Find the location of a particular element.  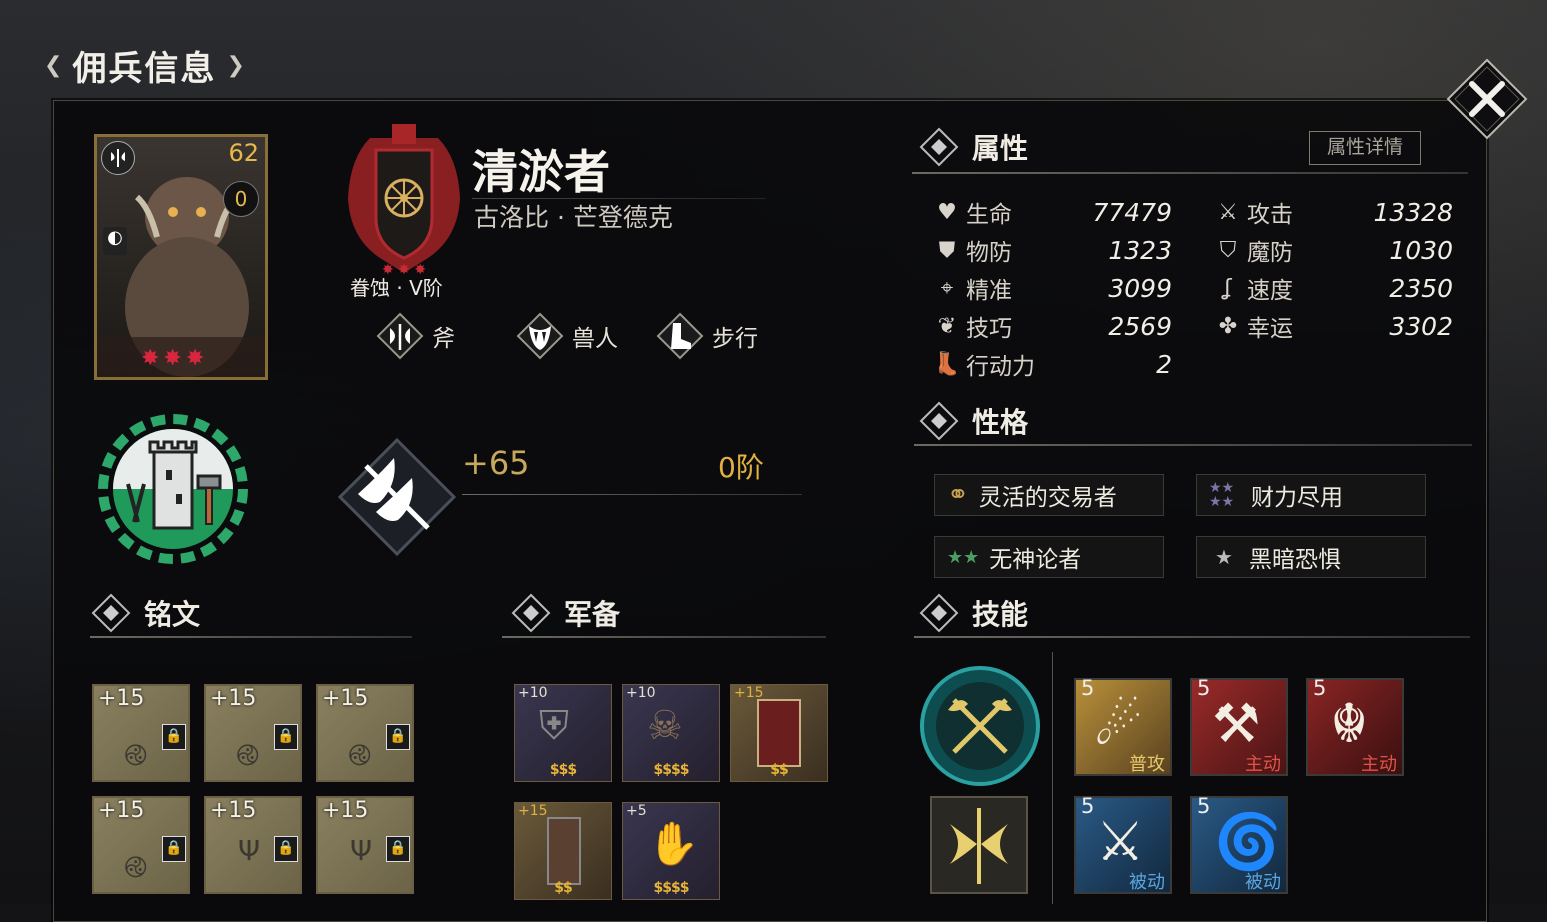

gauntlet-icon: ✋ is located at coordinates (673, 843).